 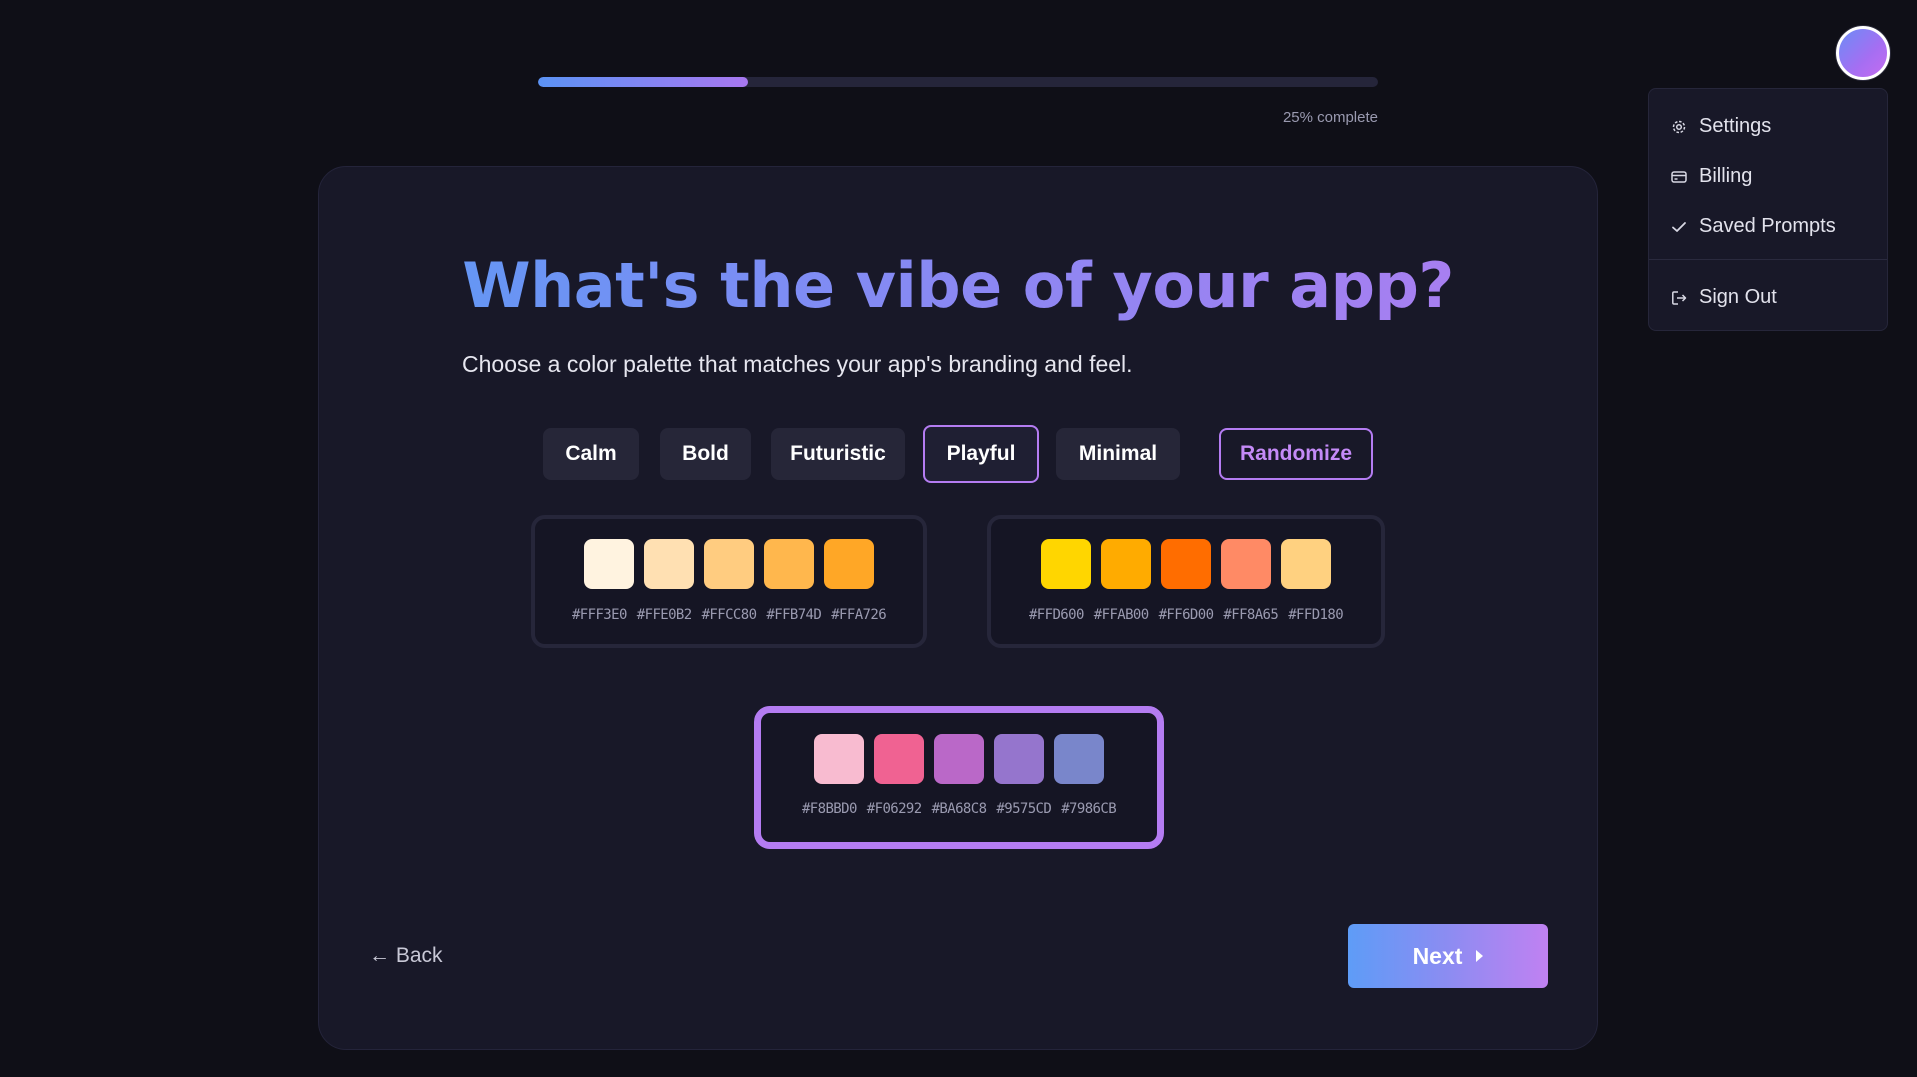 I want to click on menu-divider, so click(x=1768, y=259).